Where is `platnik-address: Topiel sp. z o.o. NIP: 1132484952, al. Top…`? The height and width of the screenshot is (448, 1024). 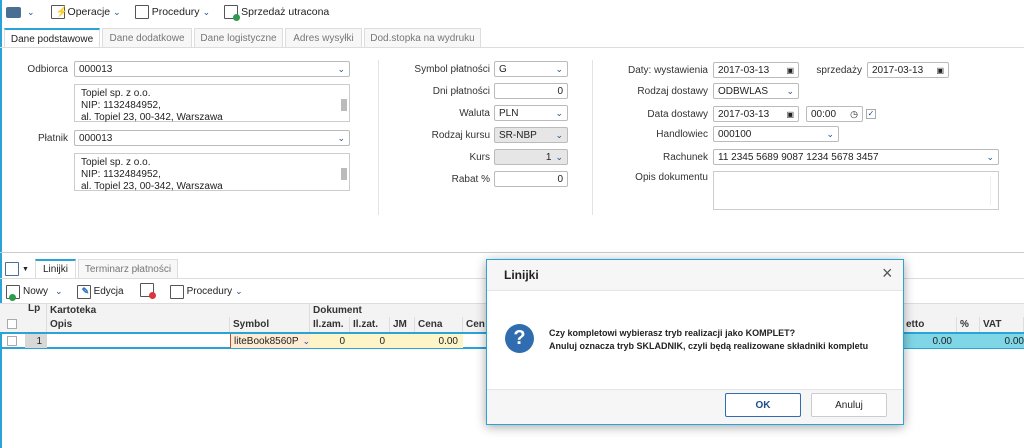 platnik-address: Topiel sp. z o.o. NIP: 1132484952, al. Top… is located at coordinates (212, 172).